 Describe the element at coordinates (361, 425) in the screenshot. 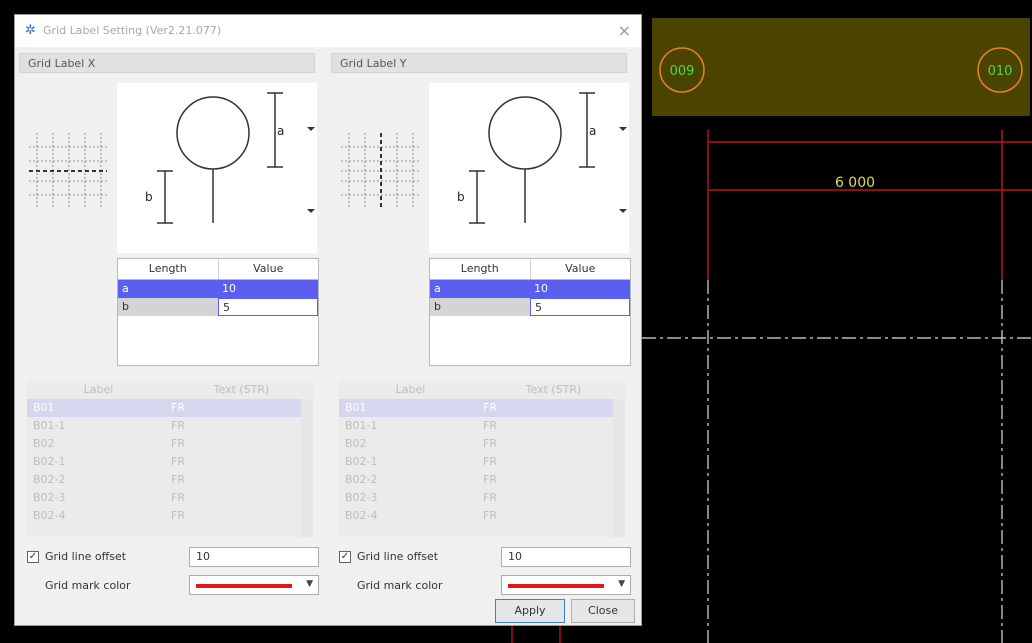

I see `list-item-label: B01-1` at that location.